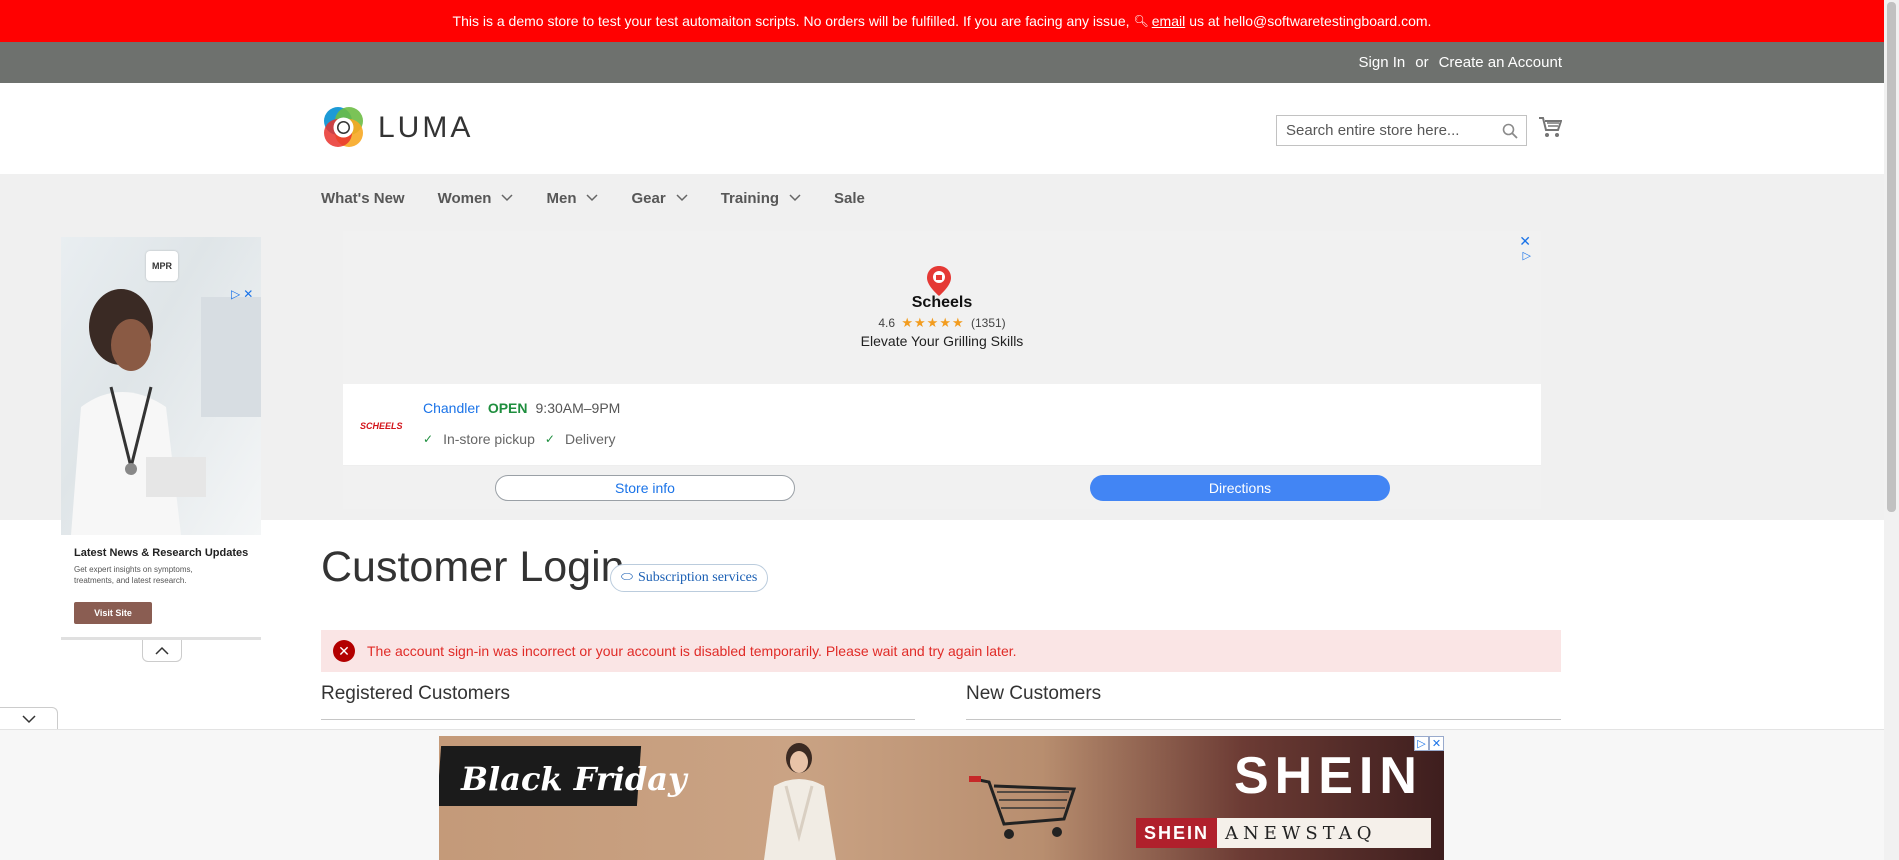 The image size is (1899, 860). I want to click on nav-item-whats-new: What's New, so click(363, 198).